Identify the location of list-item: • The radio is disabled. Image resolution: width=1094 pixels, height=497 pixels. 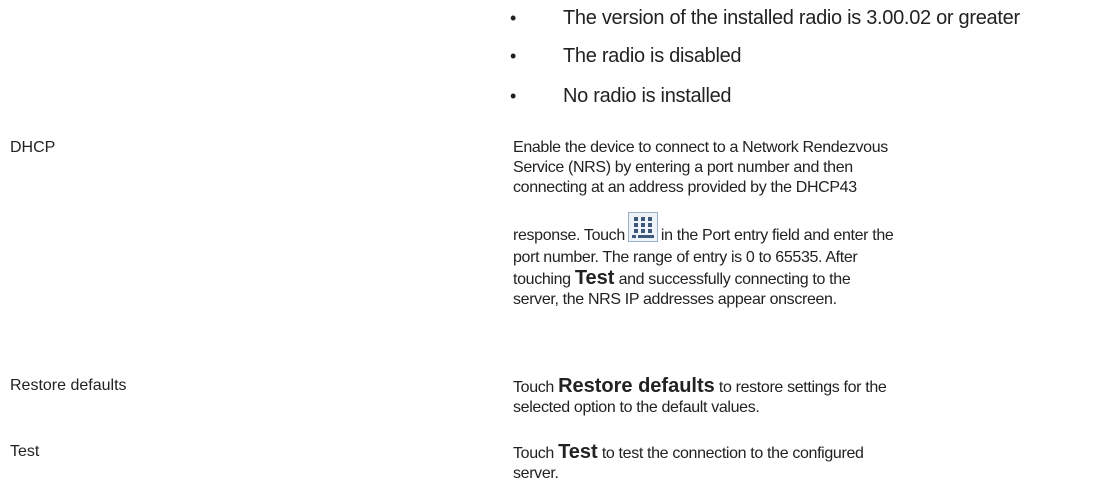
(800, 56).